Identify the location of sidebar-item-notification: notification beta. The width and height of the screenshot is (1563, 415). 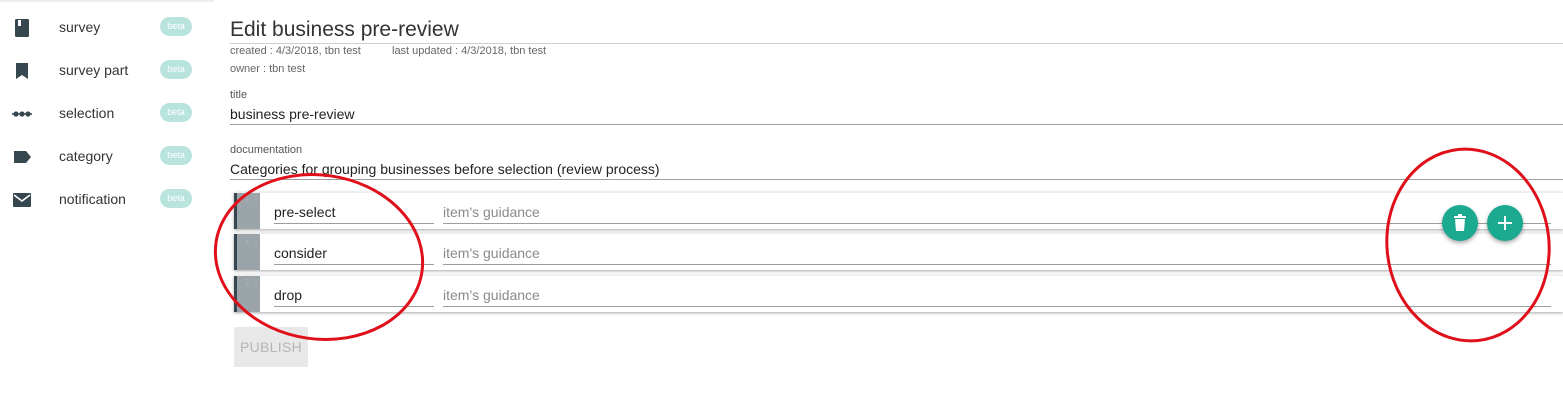
(107, 199).